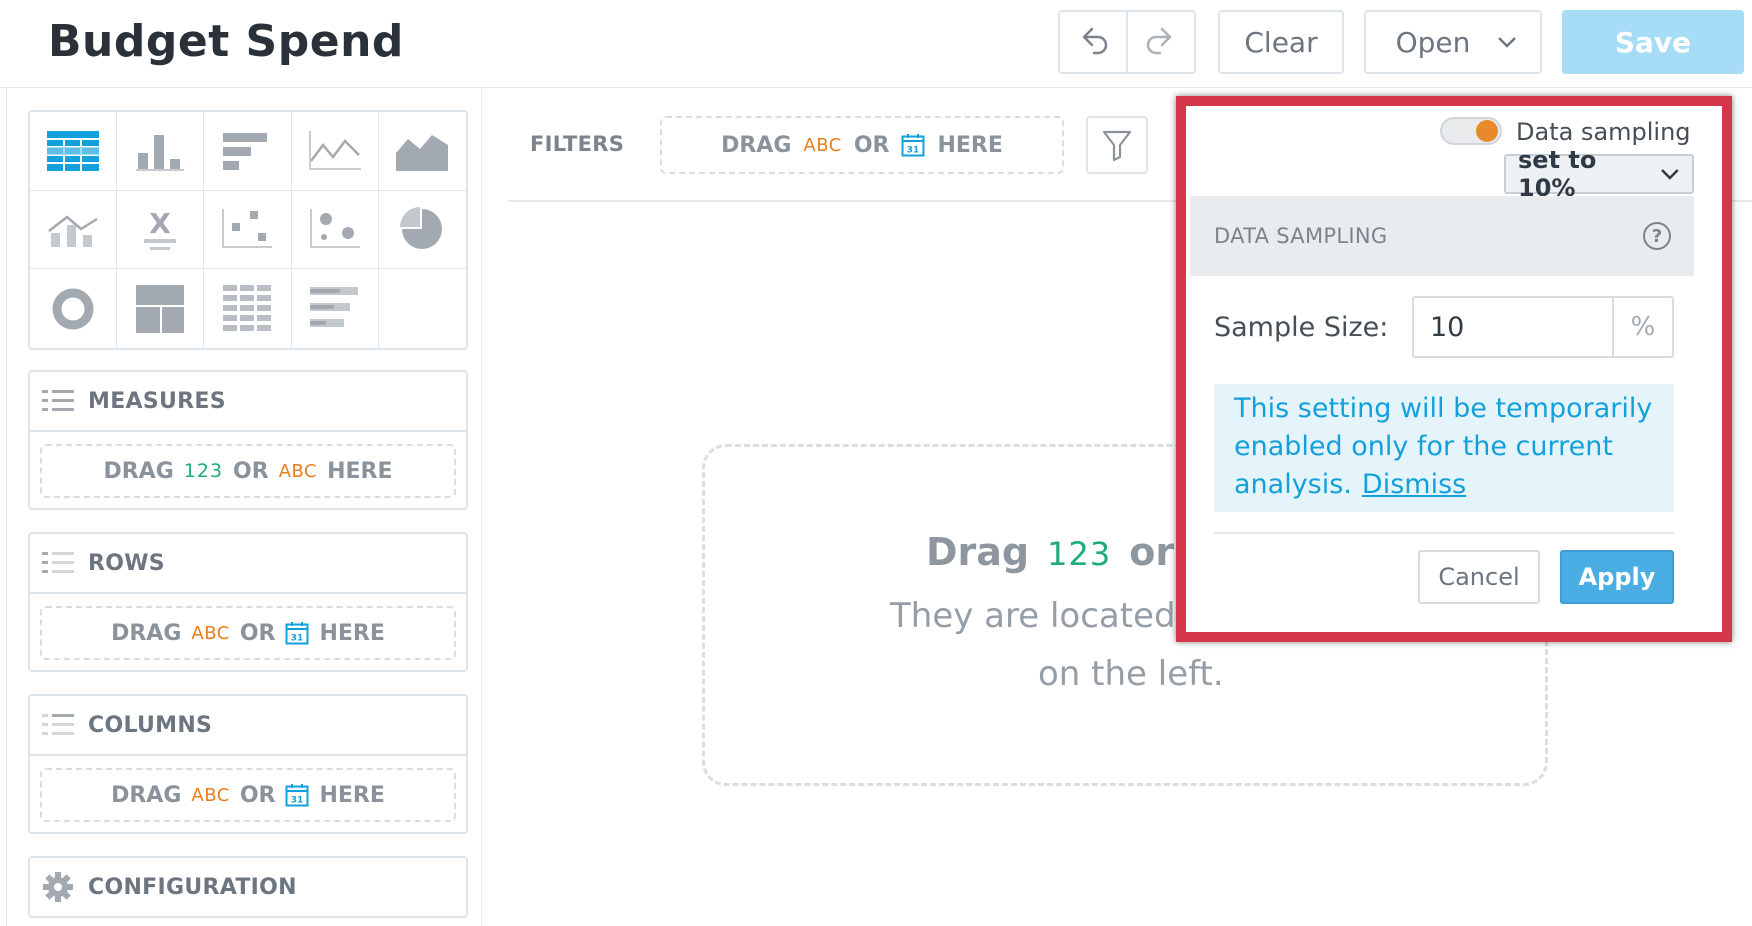 The width and height of the screenshot is (1752, 926). I want to click on vis-table, so click(74, 151).